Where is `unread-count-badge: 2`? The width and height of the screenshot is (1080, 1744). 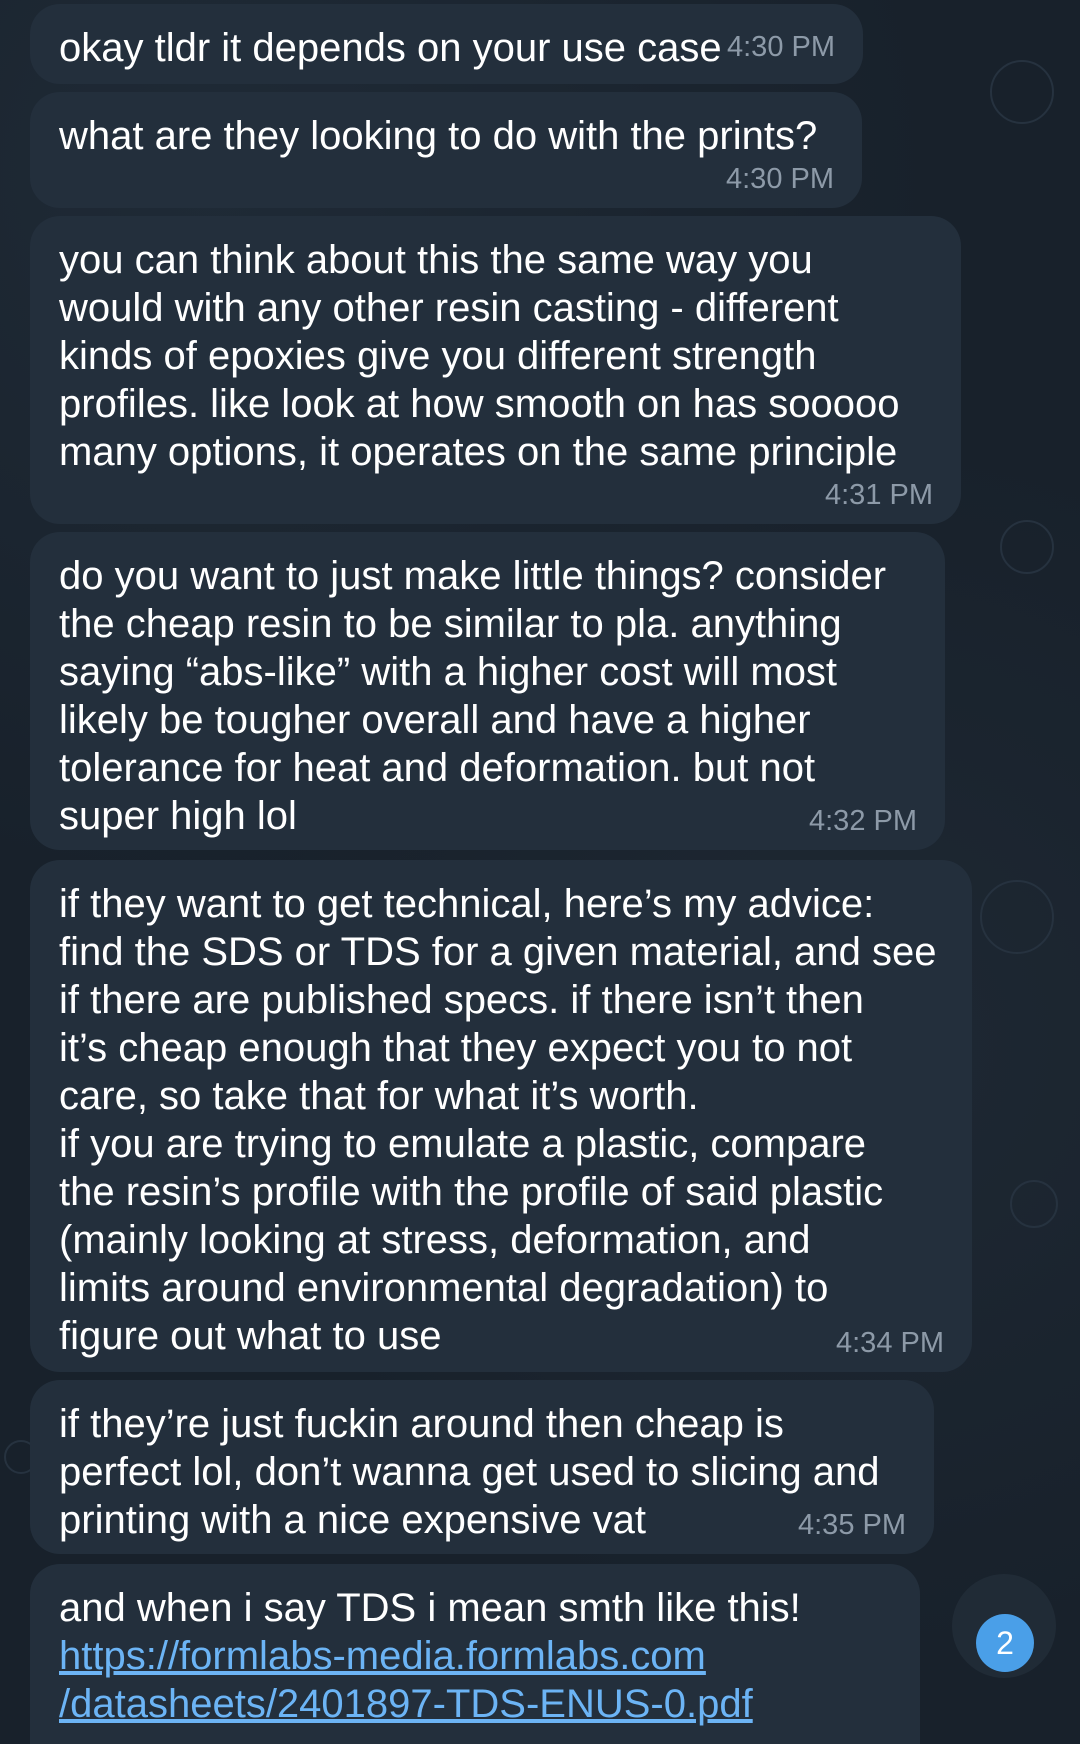 unread-count-badge: 2 is located at coordinates (1005, 1643).